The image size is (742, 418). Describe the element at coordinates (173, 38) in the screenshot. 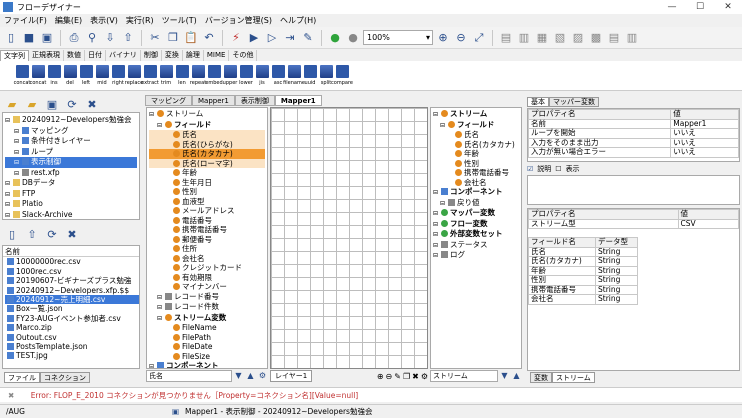

I see `copy-icon: ❐` at that location.